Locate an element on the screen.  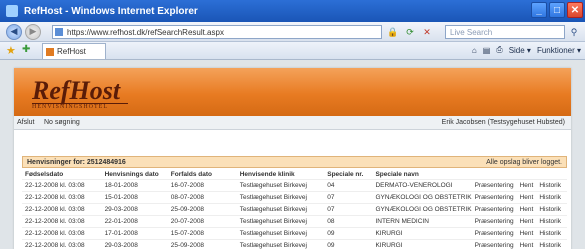
tools-menu: Funktioner ▾ is located at coordinates (559, 50).